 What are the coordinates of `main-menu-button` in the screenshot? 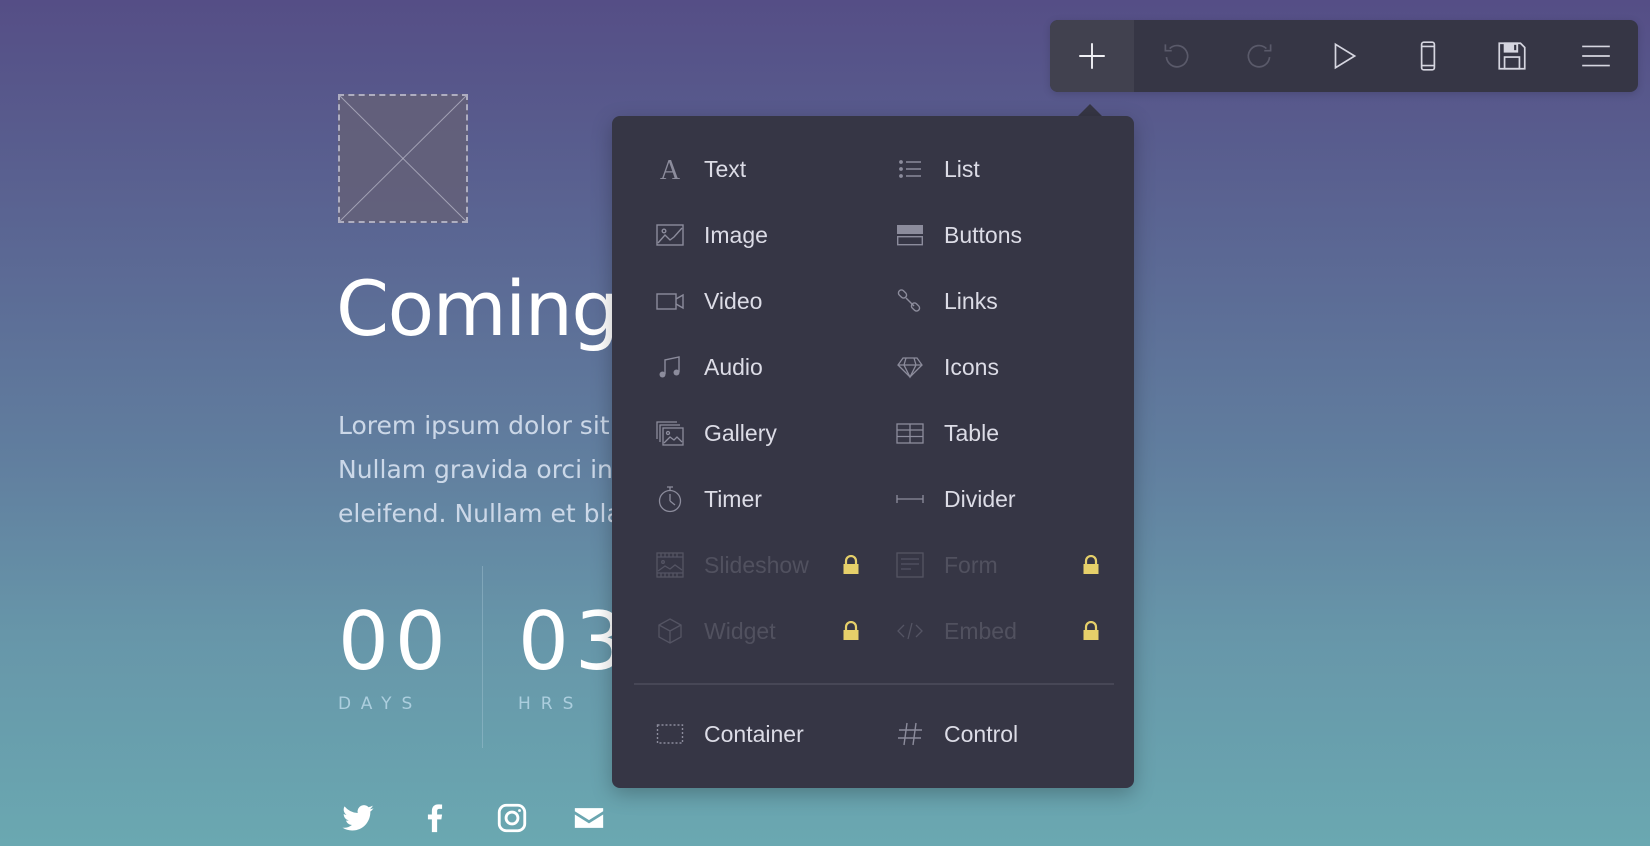 It's located at (1596, 56).